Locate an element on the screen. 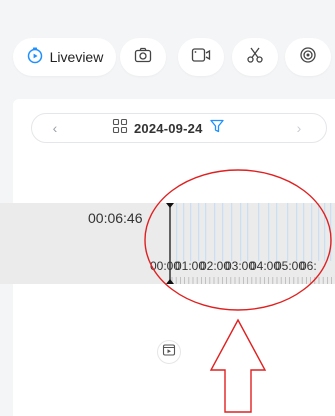 The image size is (335, 416). timeline-tick-label: 05:00 is located at coordinates (290, 266).